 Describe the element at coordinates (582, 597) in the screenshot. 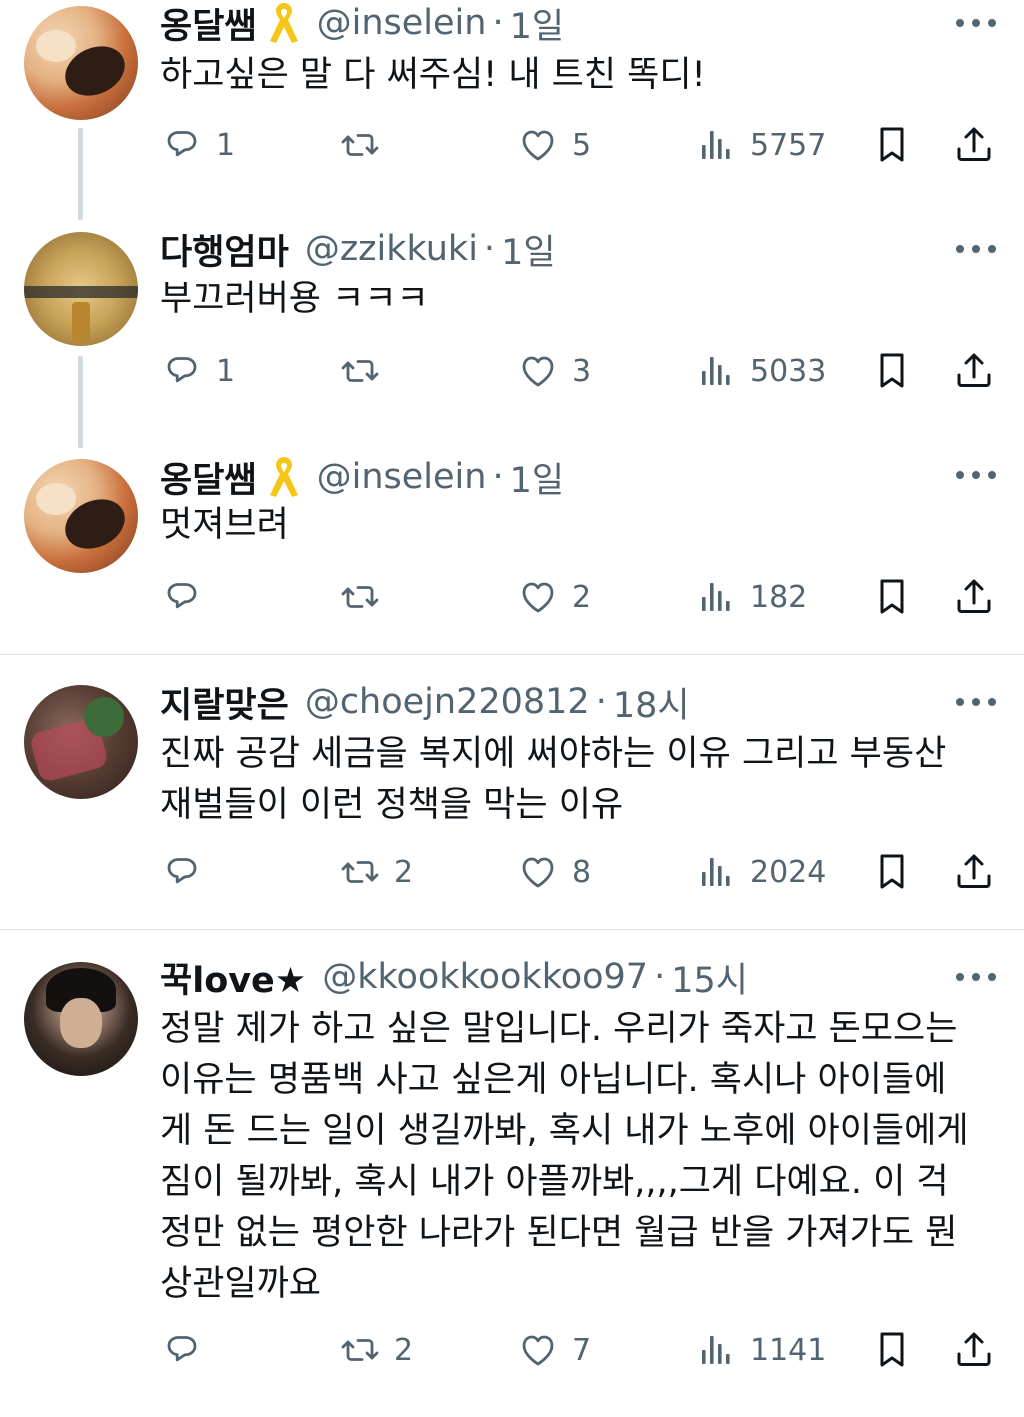

I see `like-count: 2` at that location.